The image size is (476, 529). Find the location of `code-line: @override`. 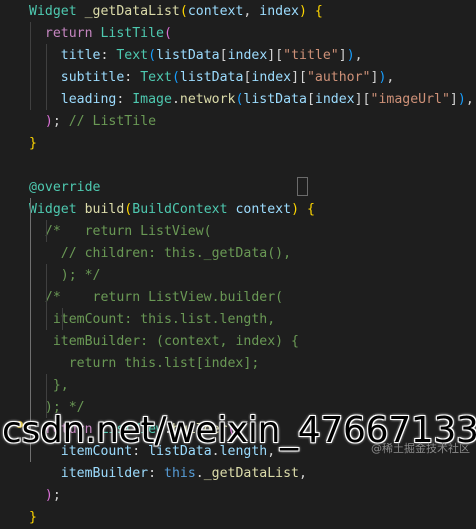

code-line: @override is located at coordinates (64, 188).